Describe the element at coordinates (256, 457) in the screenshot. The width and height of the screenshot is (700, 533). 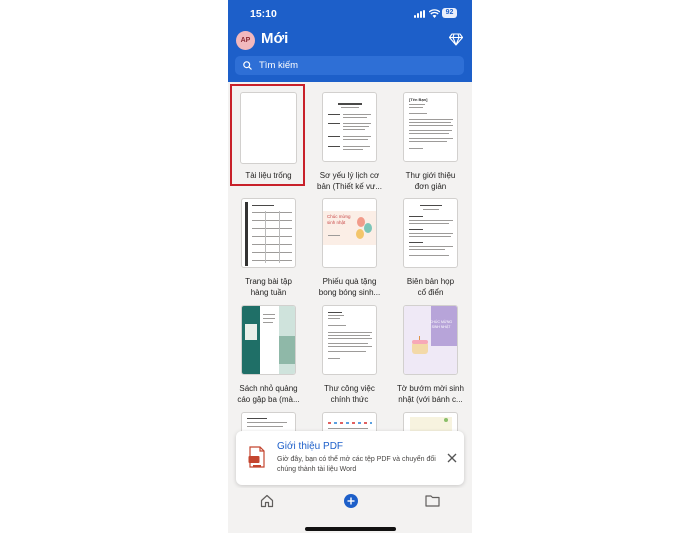
I see `pdf-icon` at that location.